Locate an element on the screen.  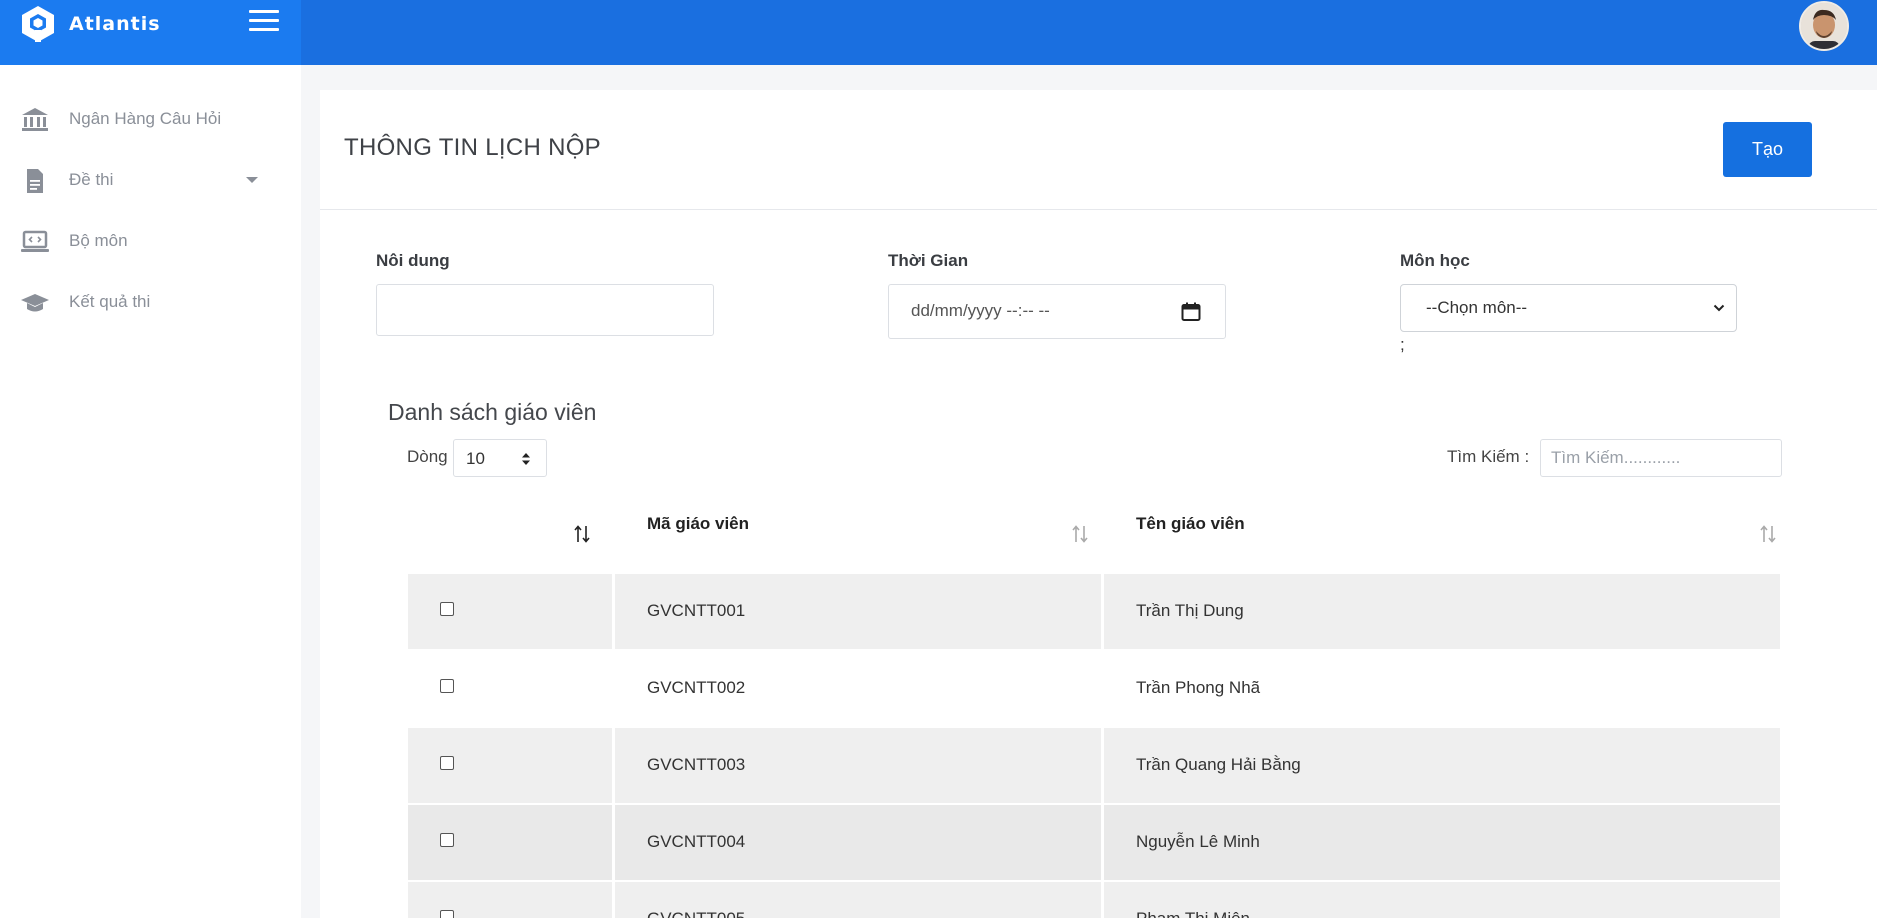
time-label: Thời Gian is located at coordinates (928, 260).